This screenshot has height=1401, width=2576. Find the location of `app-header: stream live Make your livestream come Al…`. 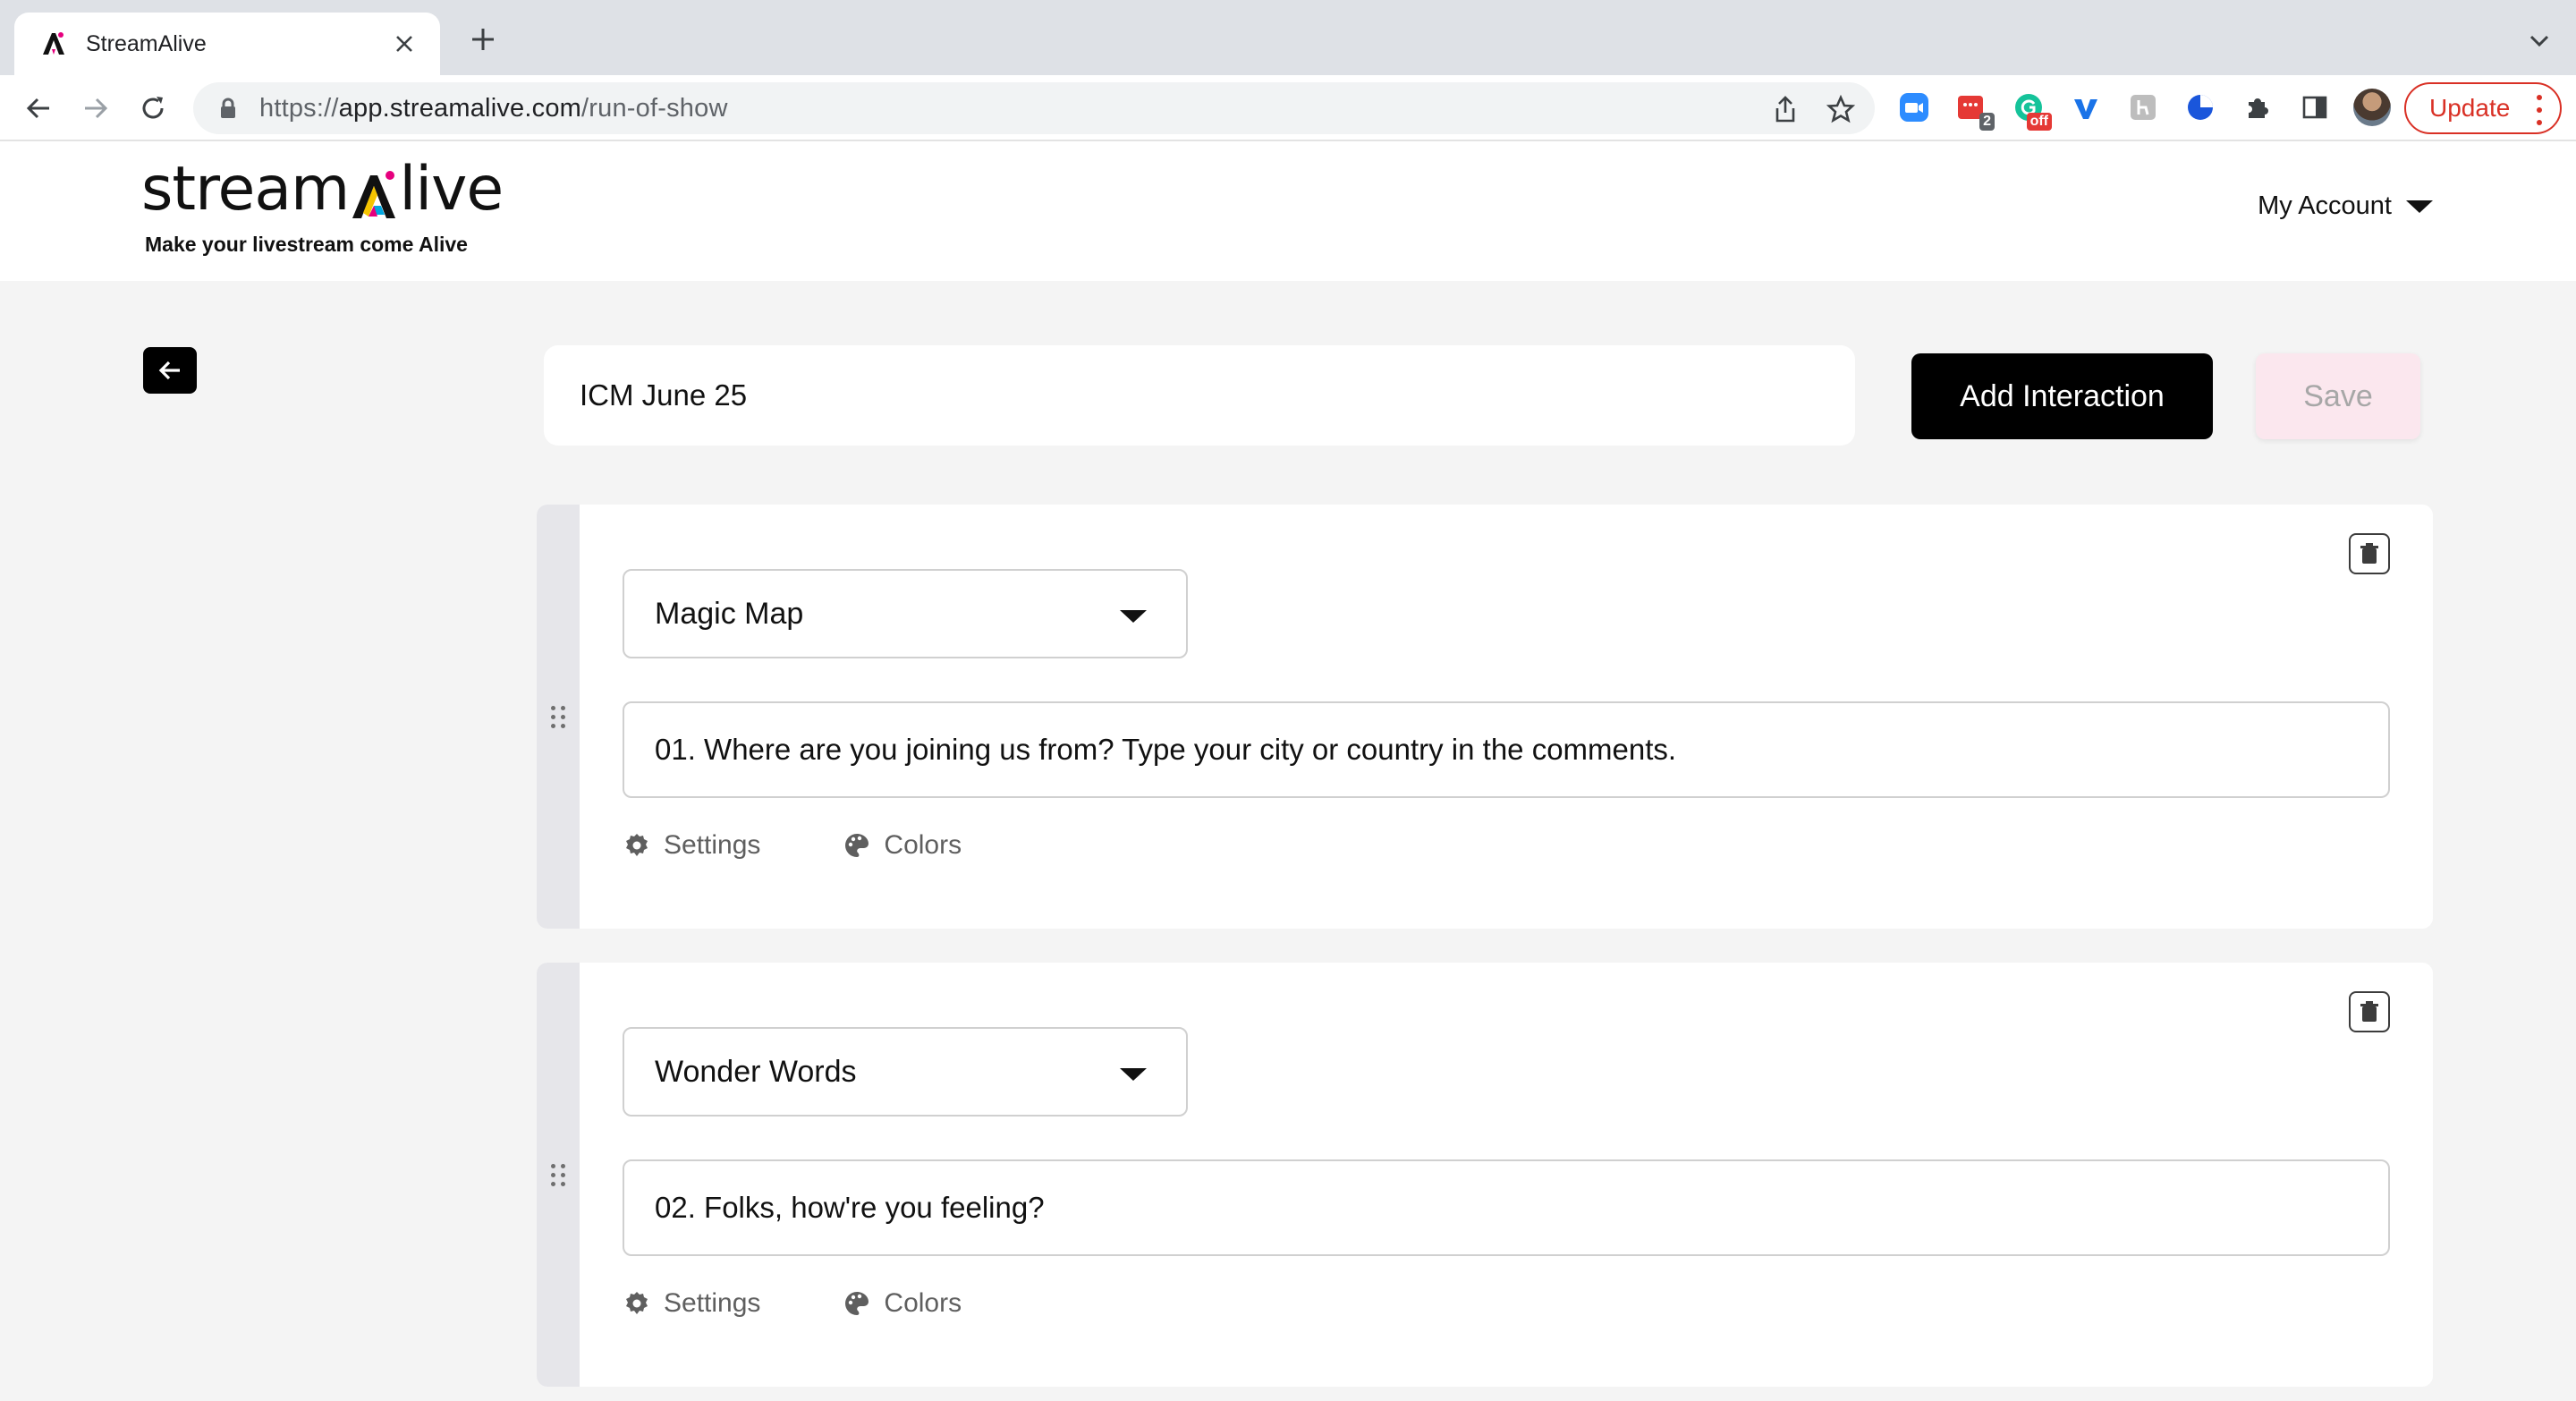

app-header: stream live Make your livestream come Al… is located at coordinates (1288, 211).